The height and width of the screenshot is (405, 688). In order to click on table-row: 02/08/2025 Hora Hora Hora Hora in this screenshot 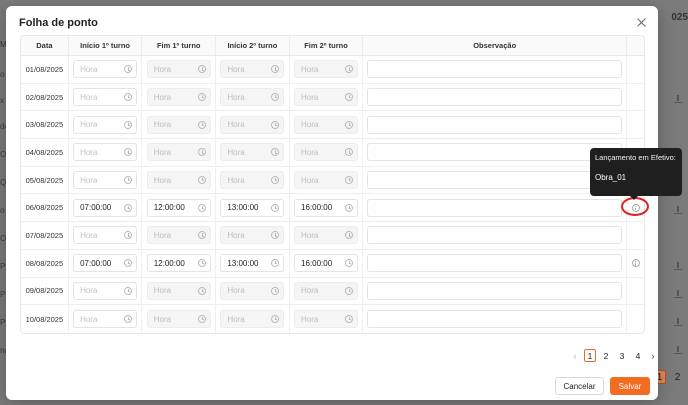, I will do `click(332, 97)`.